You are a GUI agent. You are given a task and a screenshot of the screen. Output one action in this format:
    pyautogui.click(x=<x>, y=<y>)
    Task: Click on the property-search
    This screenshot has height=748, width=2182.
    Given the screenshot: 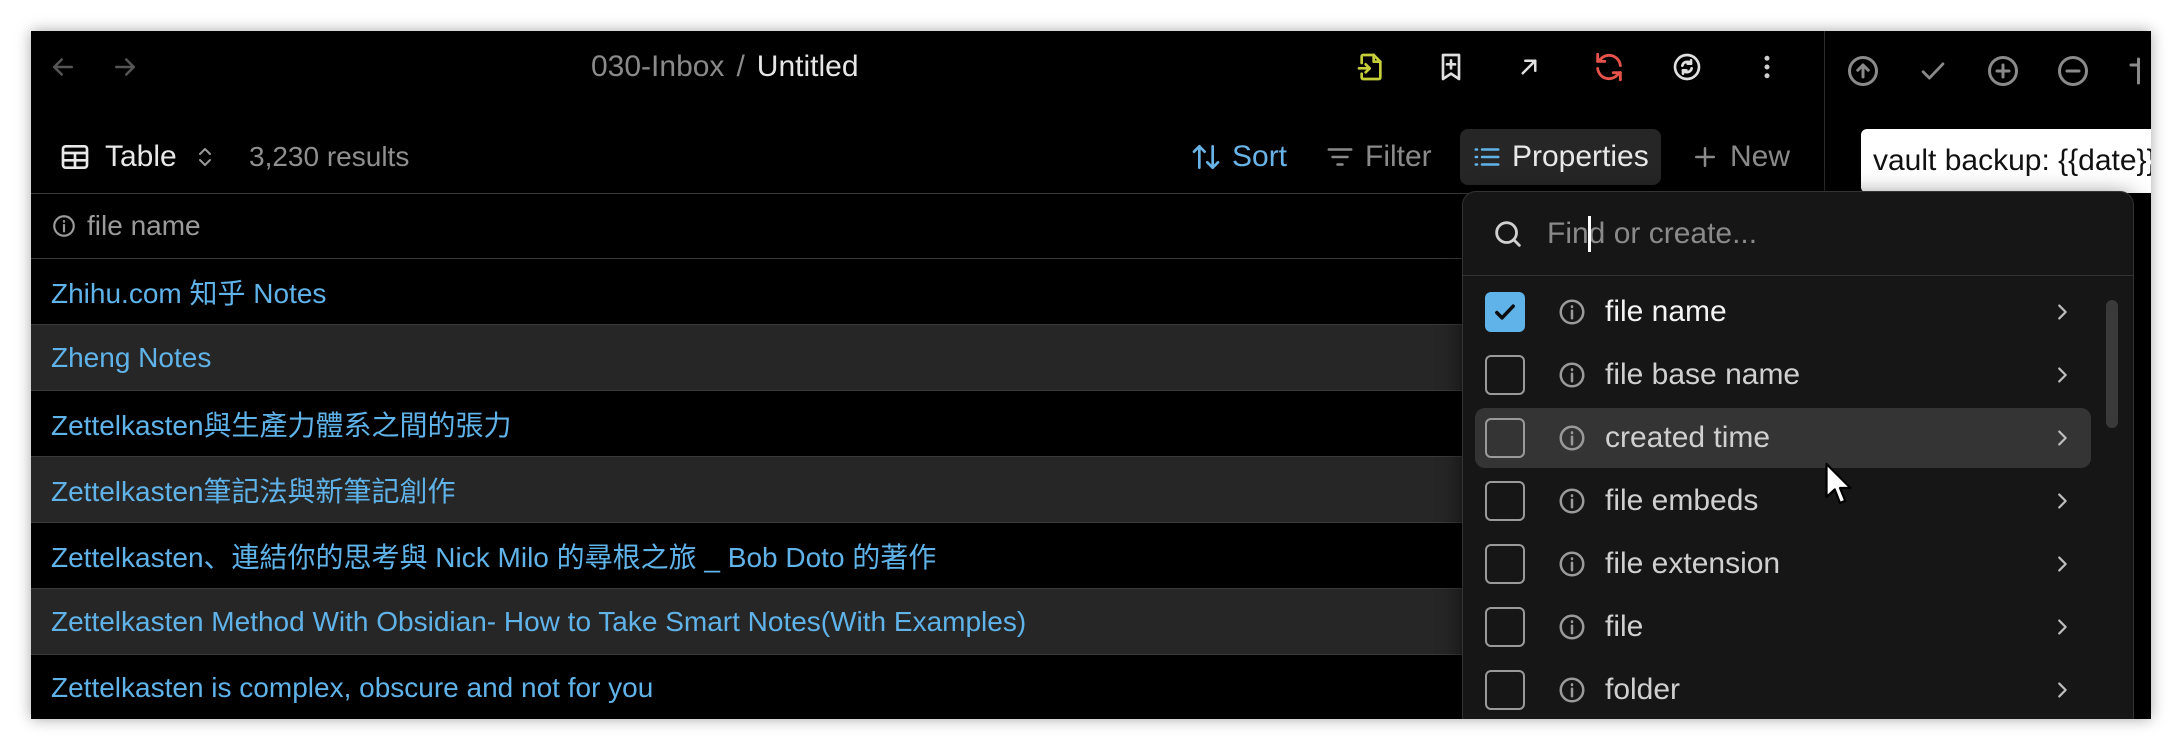 What is the action you would take?
    pyautogui.click(x=1798, y=234)
    